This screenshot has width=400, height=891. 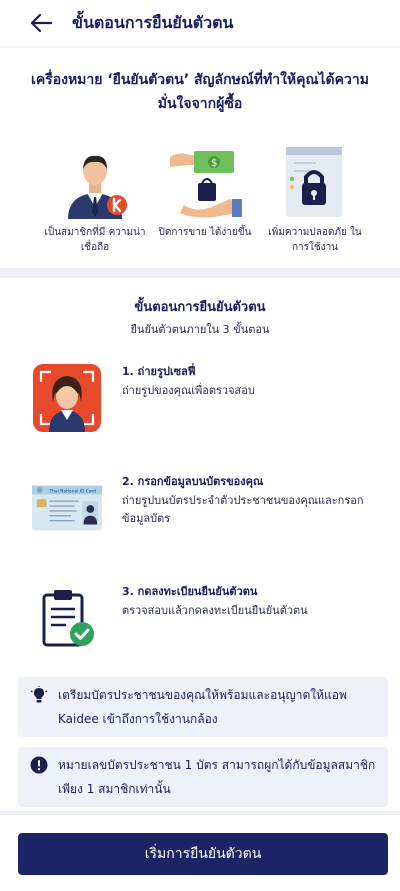 I want to click on exclamation-icon, so click(x=39, y=765).